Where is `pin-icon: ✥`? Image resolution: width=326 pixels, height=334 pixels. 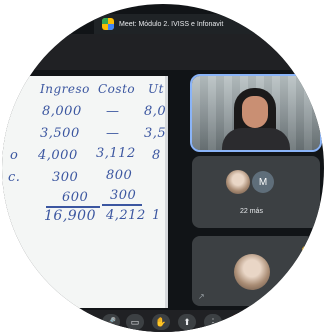 pin-icon: ✥ is located at coordinates (310, 86).